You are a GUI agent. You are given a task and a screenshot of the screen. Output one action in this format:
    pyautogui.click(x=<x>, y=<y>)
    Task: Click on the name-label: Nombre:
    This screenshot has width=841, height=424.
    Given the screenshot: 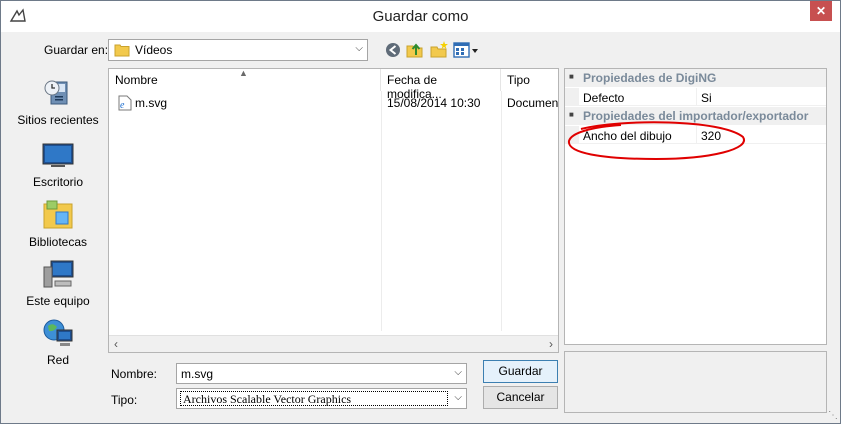 What is the action you would take?
    pyautogui.click(x=134, y=374)
    